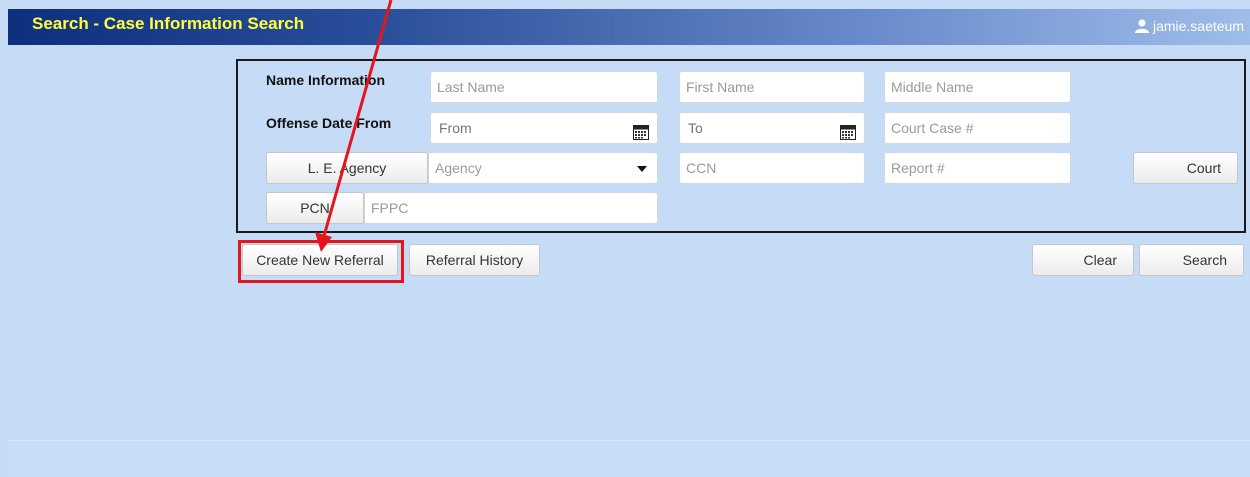 This screenshot has height=477, width=1250. What do you see at coordinates (458, 168) in the screenshot?
I see `agency-select-value: Agency` at bounding box center [458, 168].